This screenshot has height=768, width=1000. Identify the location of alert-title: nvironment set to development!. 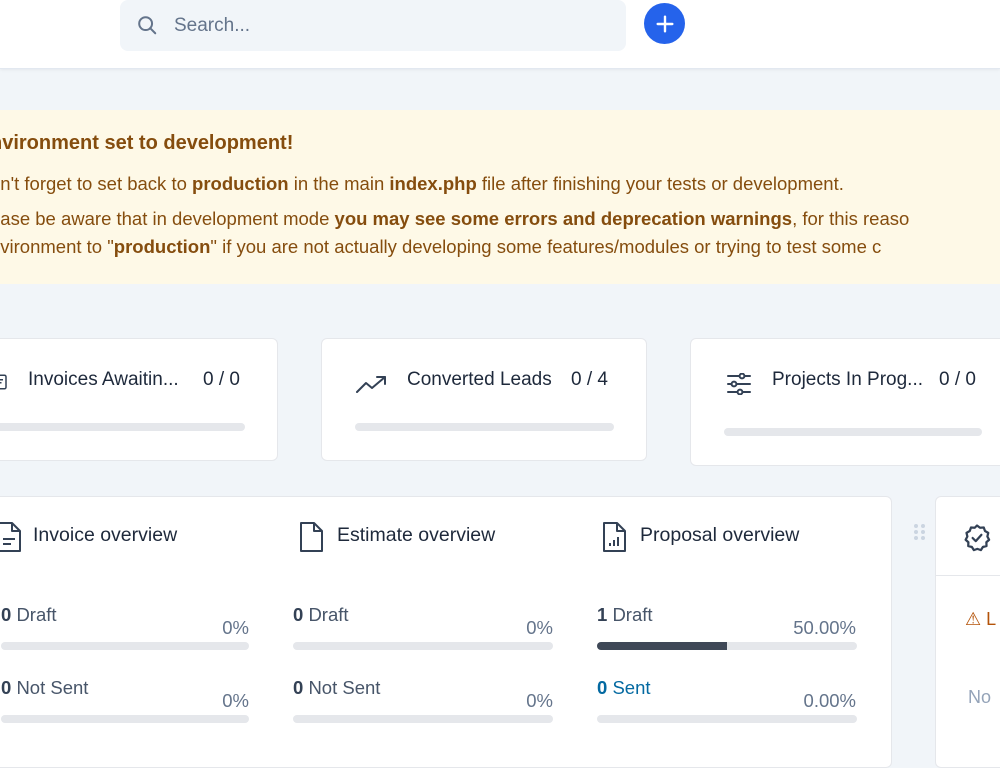
(147, 143).